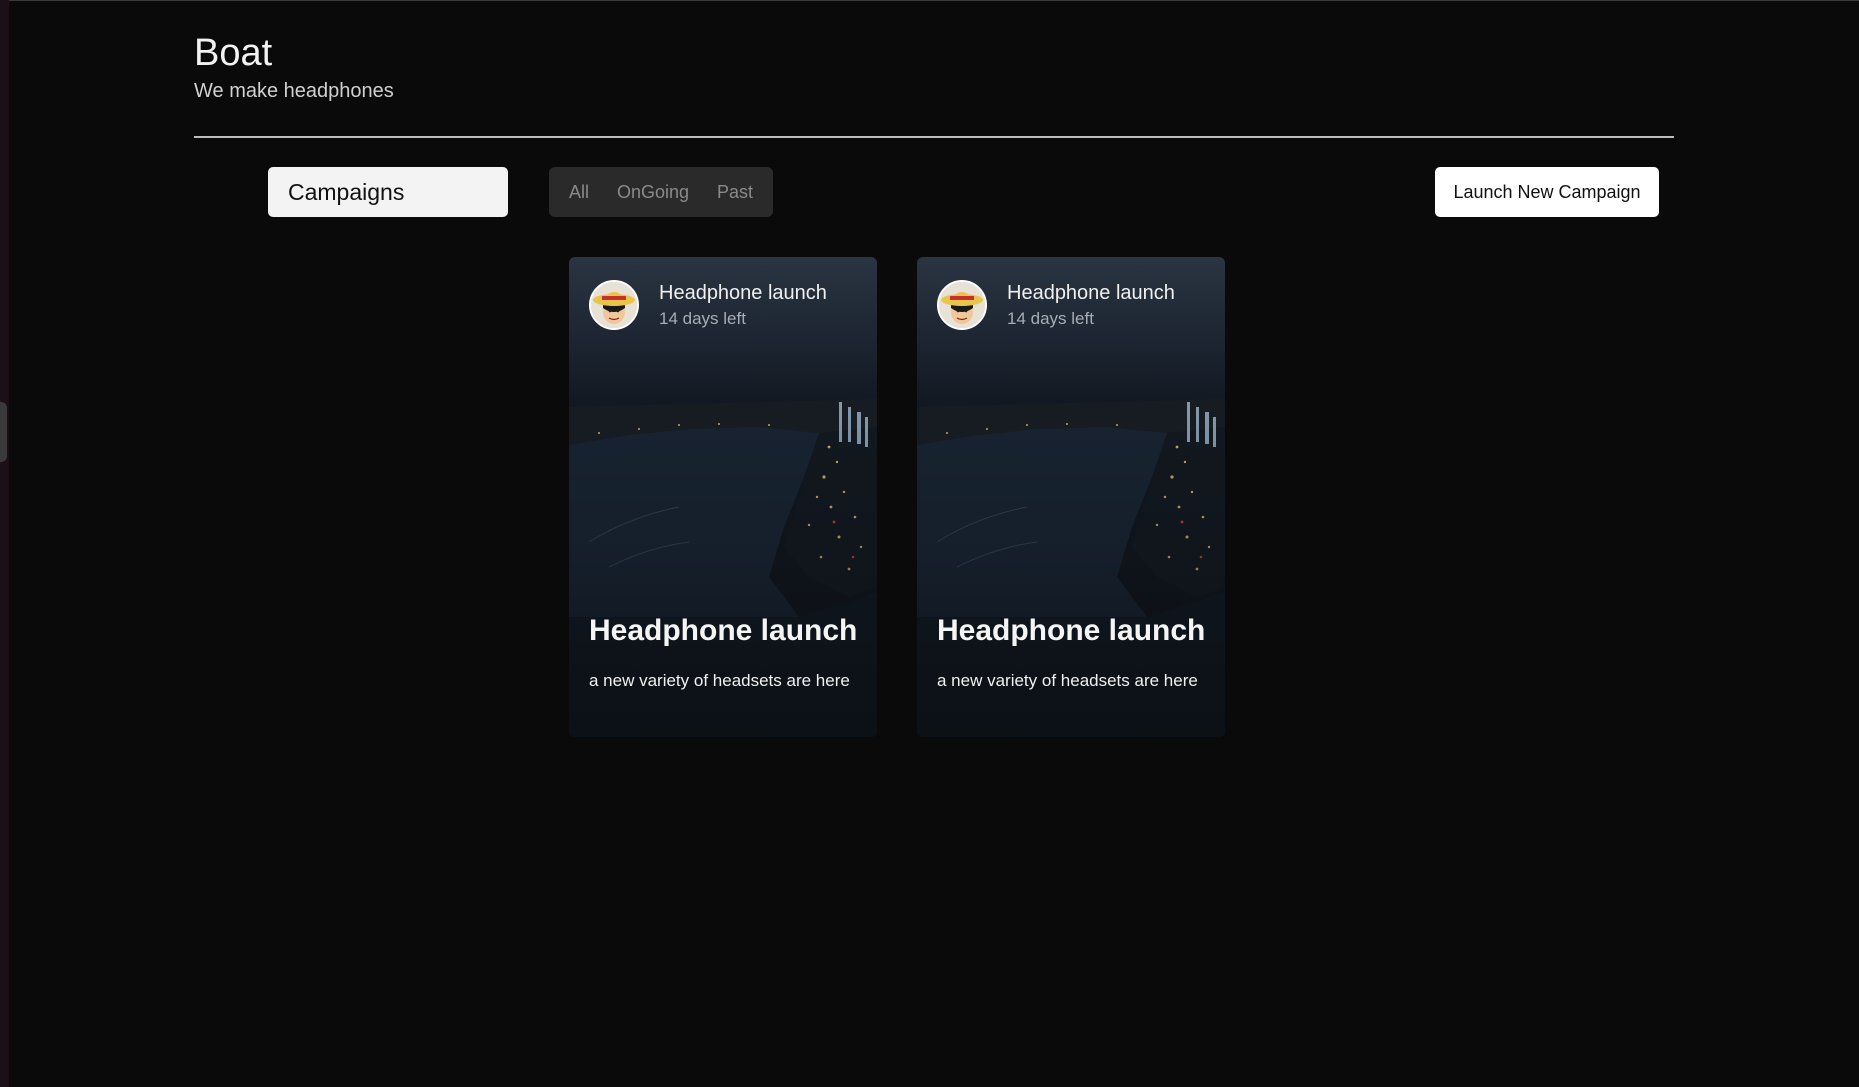  I want to click on launch-new-campaign-button: Launch New Campaign, so click(1547, 192).